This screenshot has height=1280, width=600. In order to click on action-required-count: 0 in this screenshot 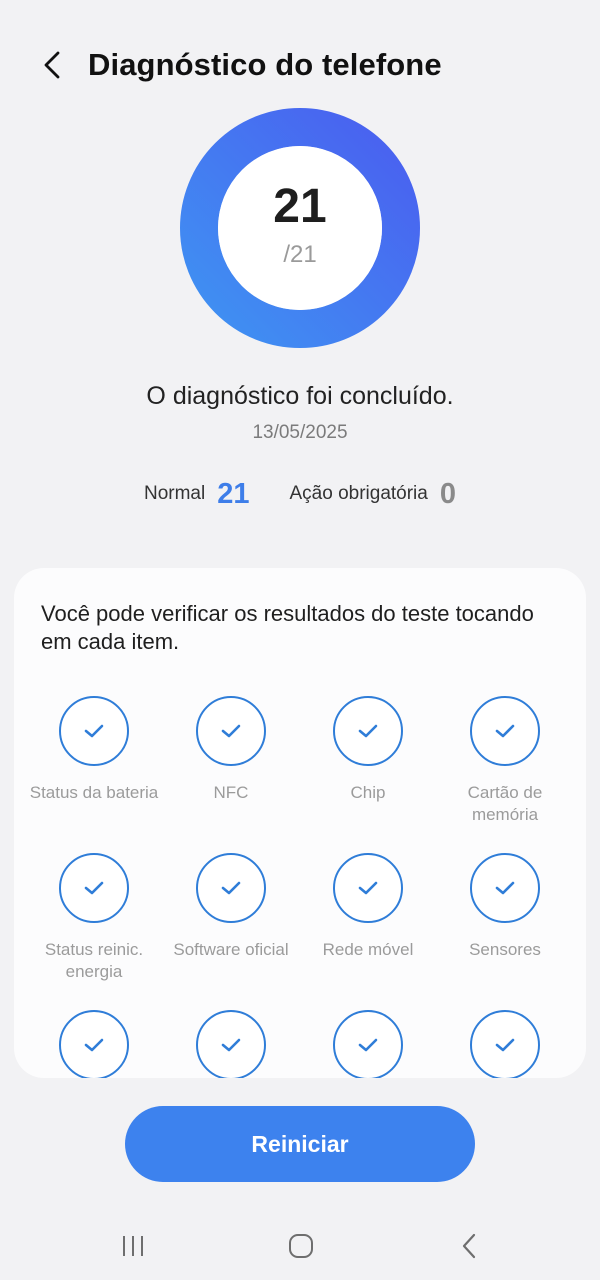, I will do `click(447, 493)`.